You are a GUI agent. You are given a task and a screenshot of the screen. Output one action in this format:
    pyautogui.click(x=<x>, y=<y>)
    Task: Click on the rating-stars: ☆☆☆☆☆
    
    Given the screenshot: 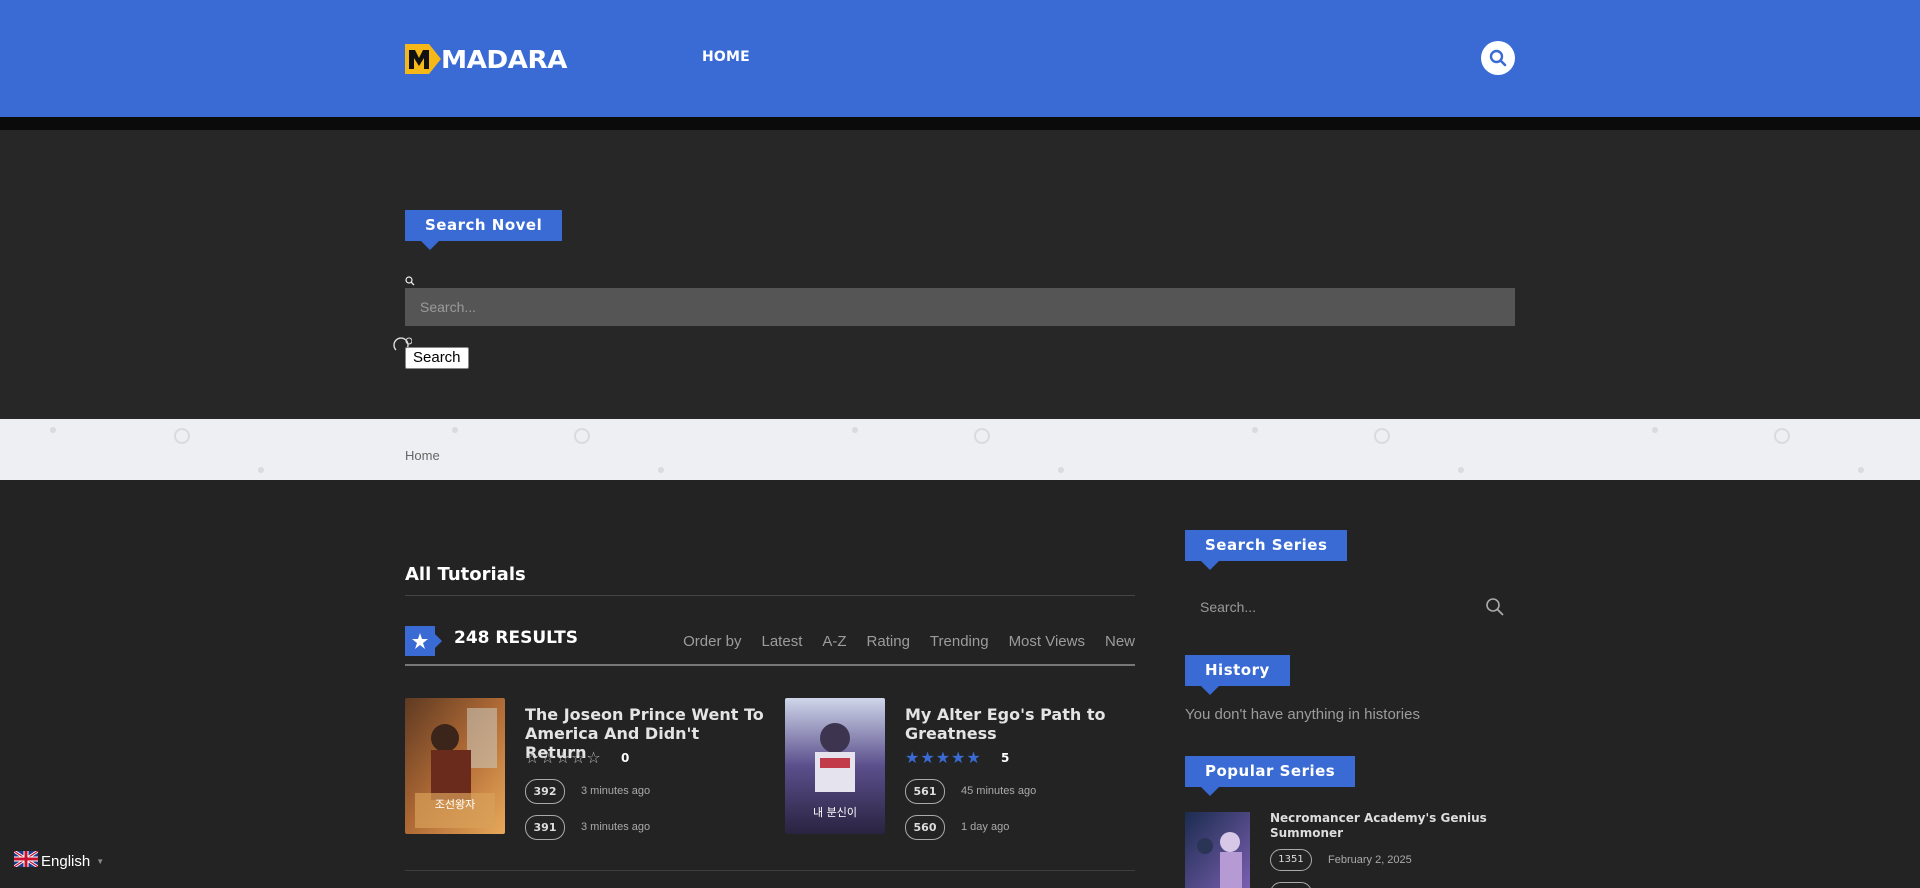 What is the action you would take?
    pyautogui.click(x=563, y=757)
    